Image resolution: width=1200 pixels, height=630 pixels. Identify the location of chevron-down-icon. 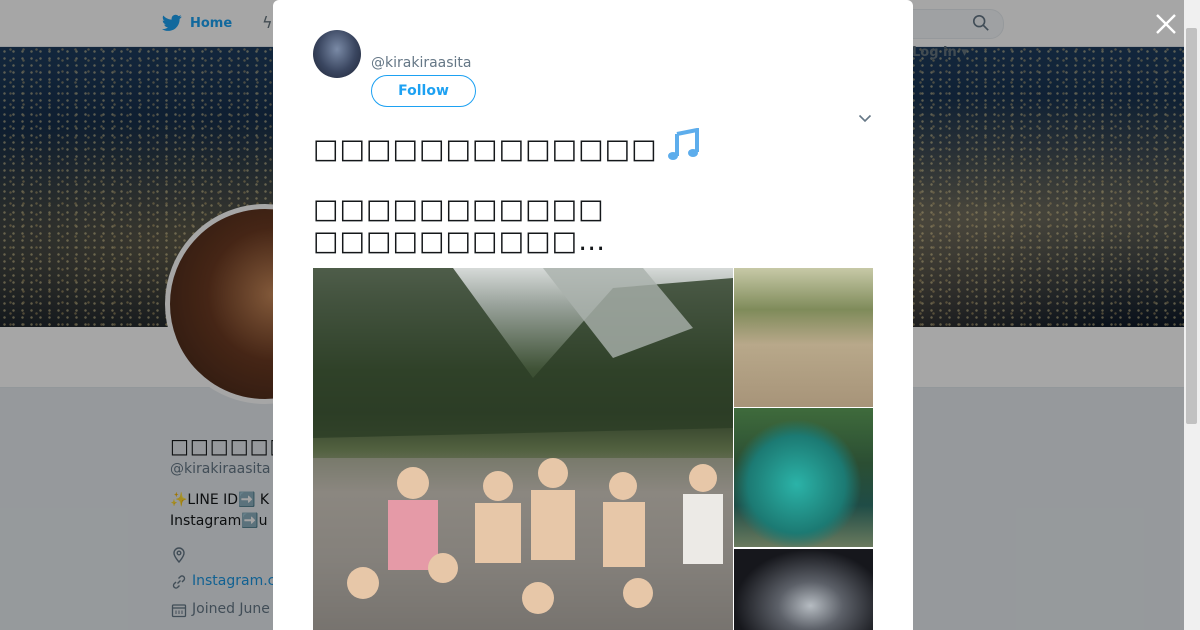
(865, 118).